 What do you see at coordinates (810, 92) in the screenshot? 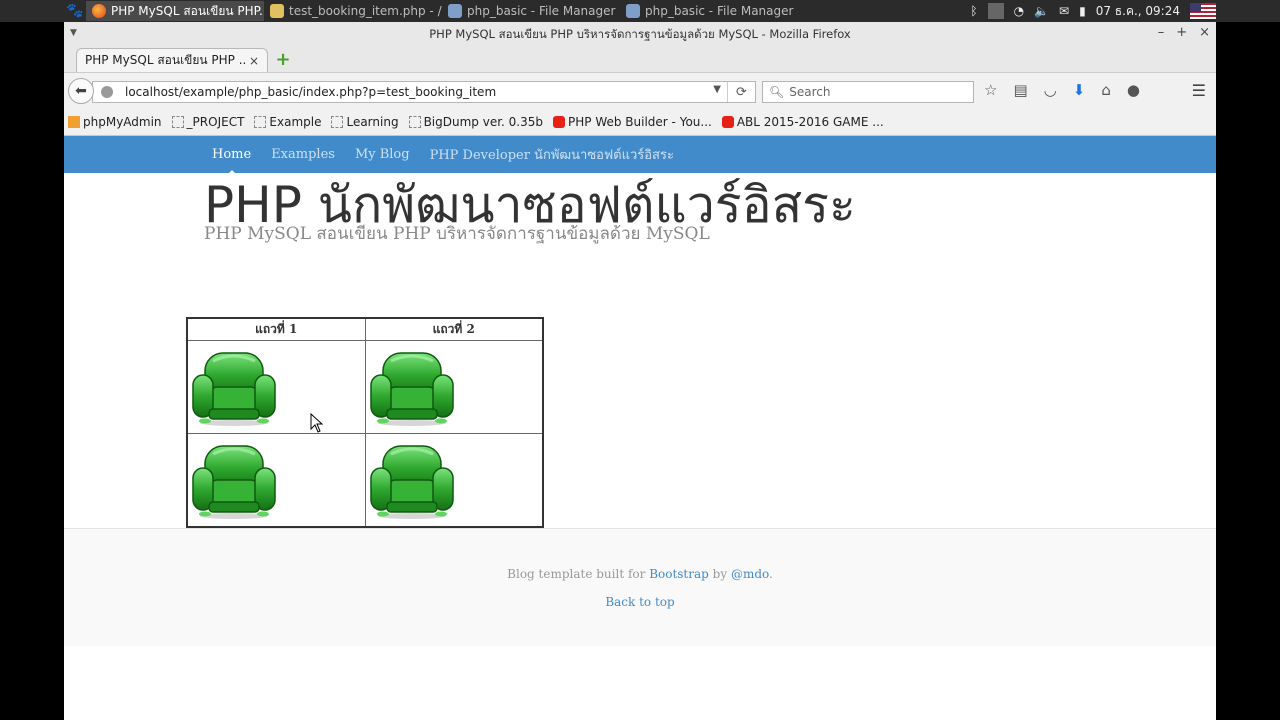
I see `search-placeholder: Search` at bounding box center [810, 92].